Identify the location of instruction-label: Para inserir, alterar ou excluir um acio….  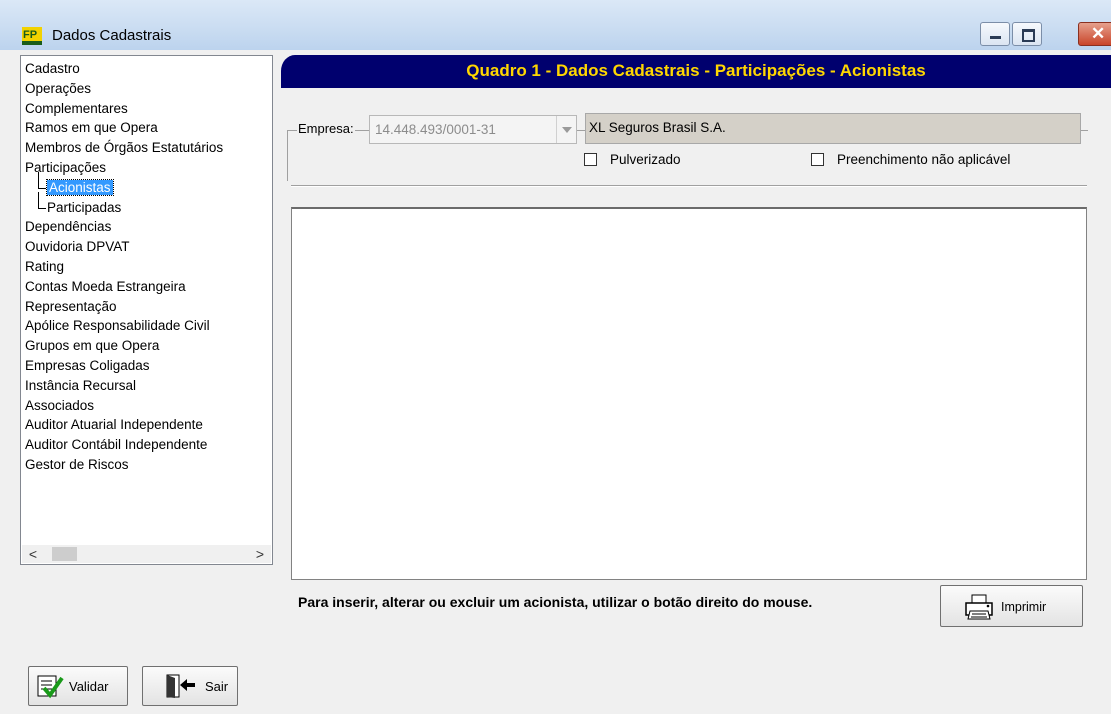
(555, 602).